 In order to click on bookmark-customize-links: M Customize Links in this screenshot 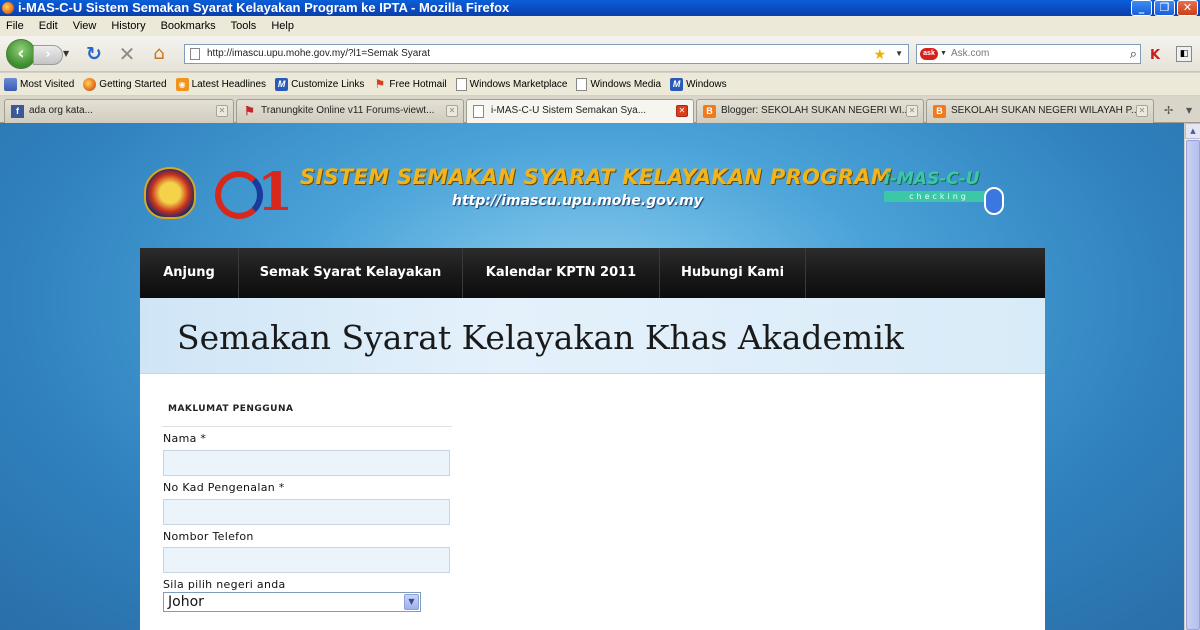, I will do `click(319, 84)`.